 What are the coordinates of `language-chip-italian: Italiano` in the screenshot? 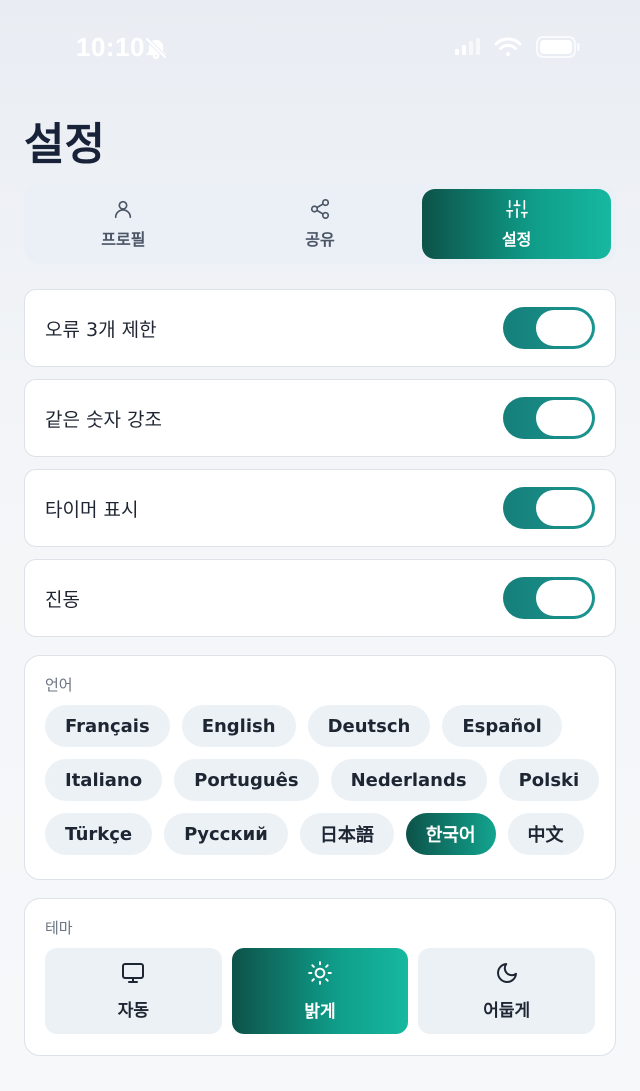 It's located at (104, 780).